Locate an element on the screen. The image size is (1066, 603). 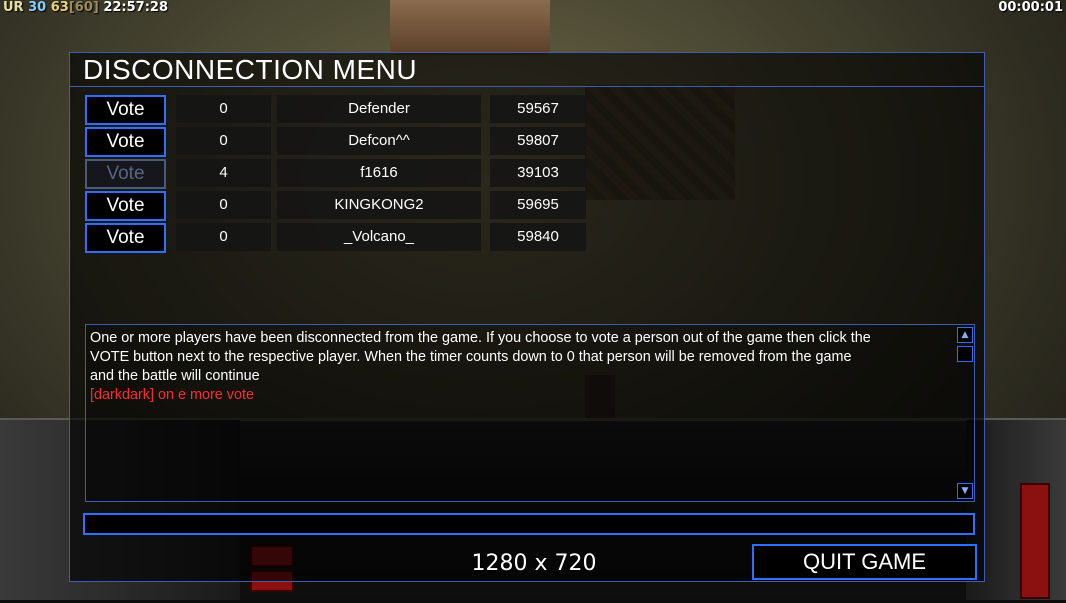
system-clock: 22:57:28 is located at coordinates (136, 7).